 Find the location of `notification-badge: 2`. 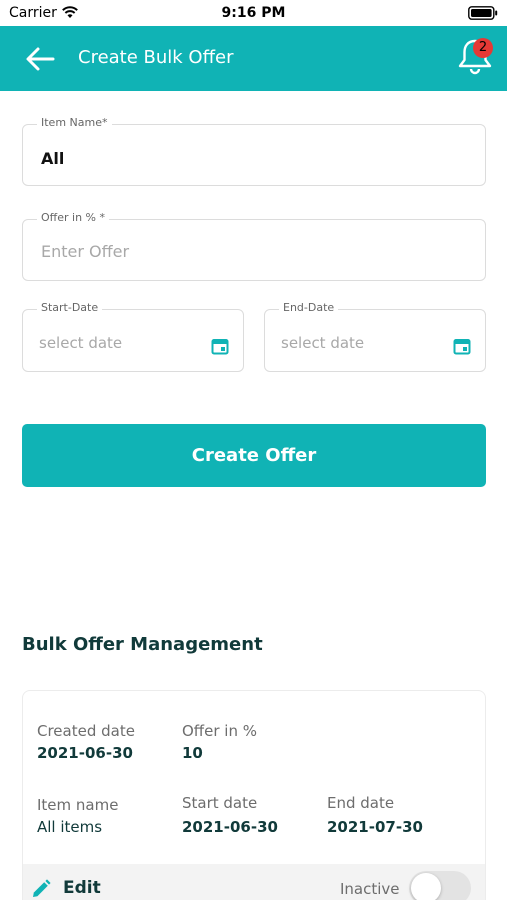

notification-badge: 2 is located at coordinates (483, 48).